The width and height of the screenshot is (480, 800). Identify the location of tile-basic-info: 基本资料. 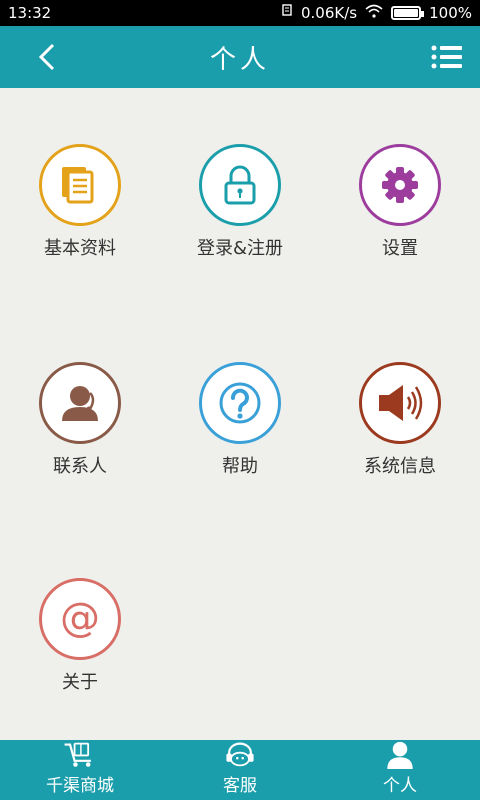
(80, 214).